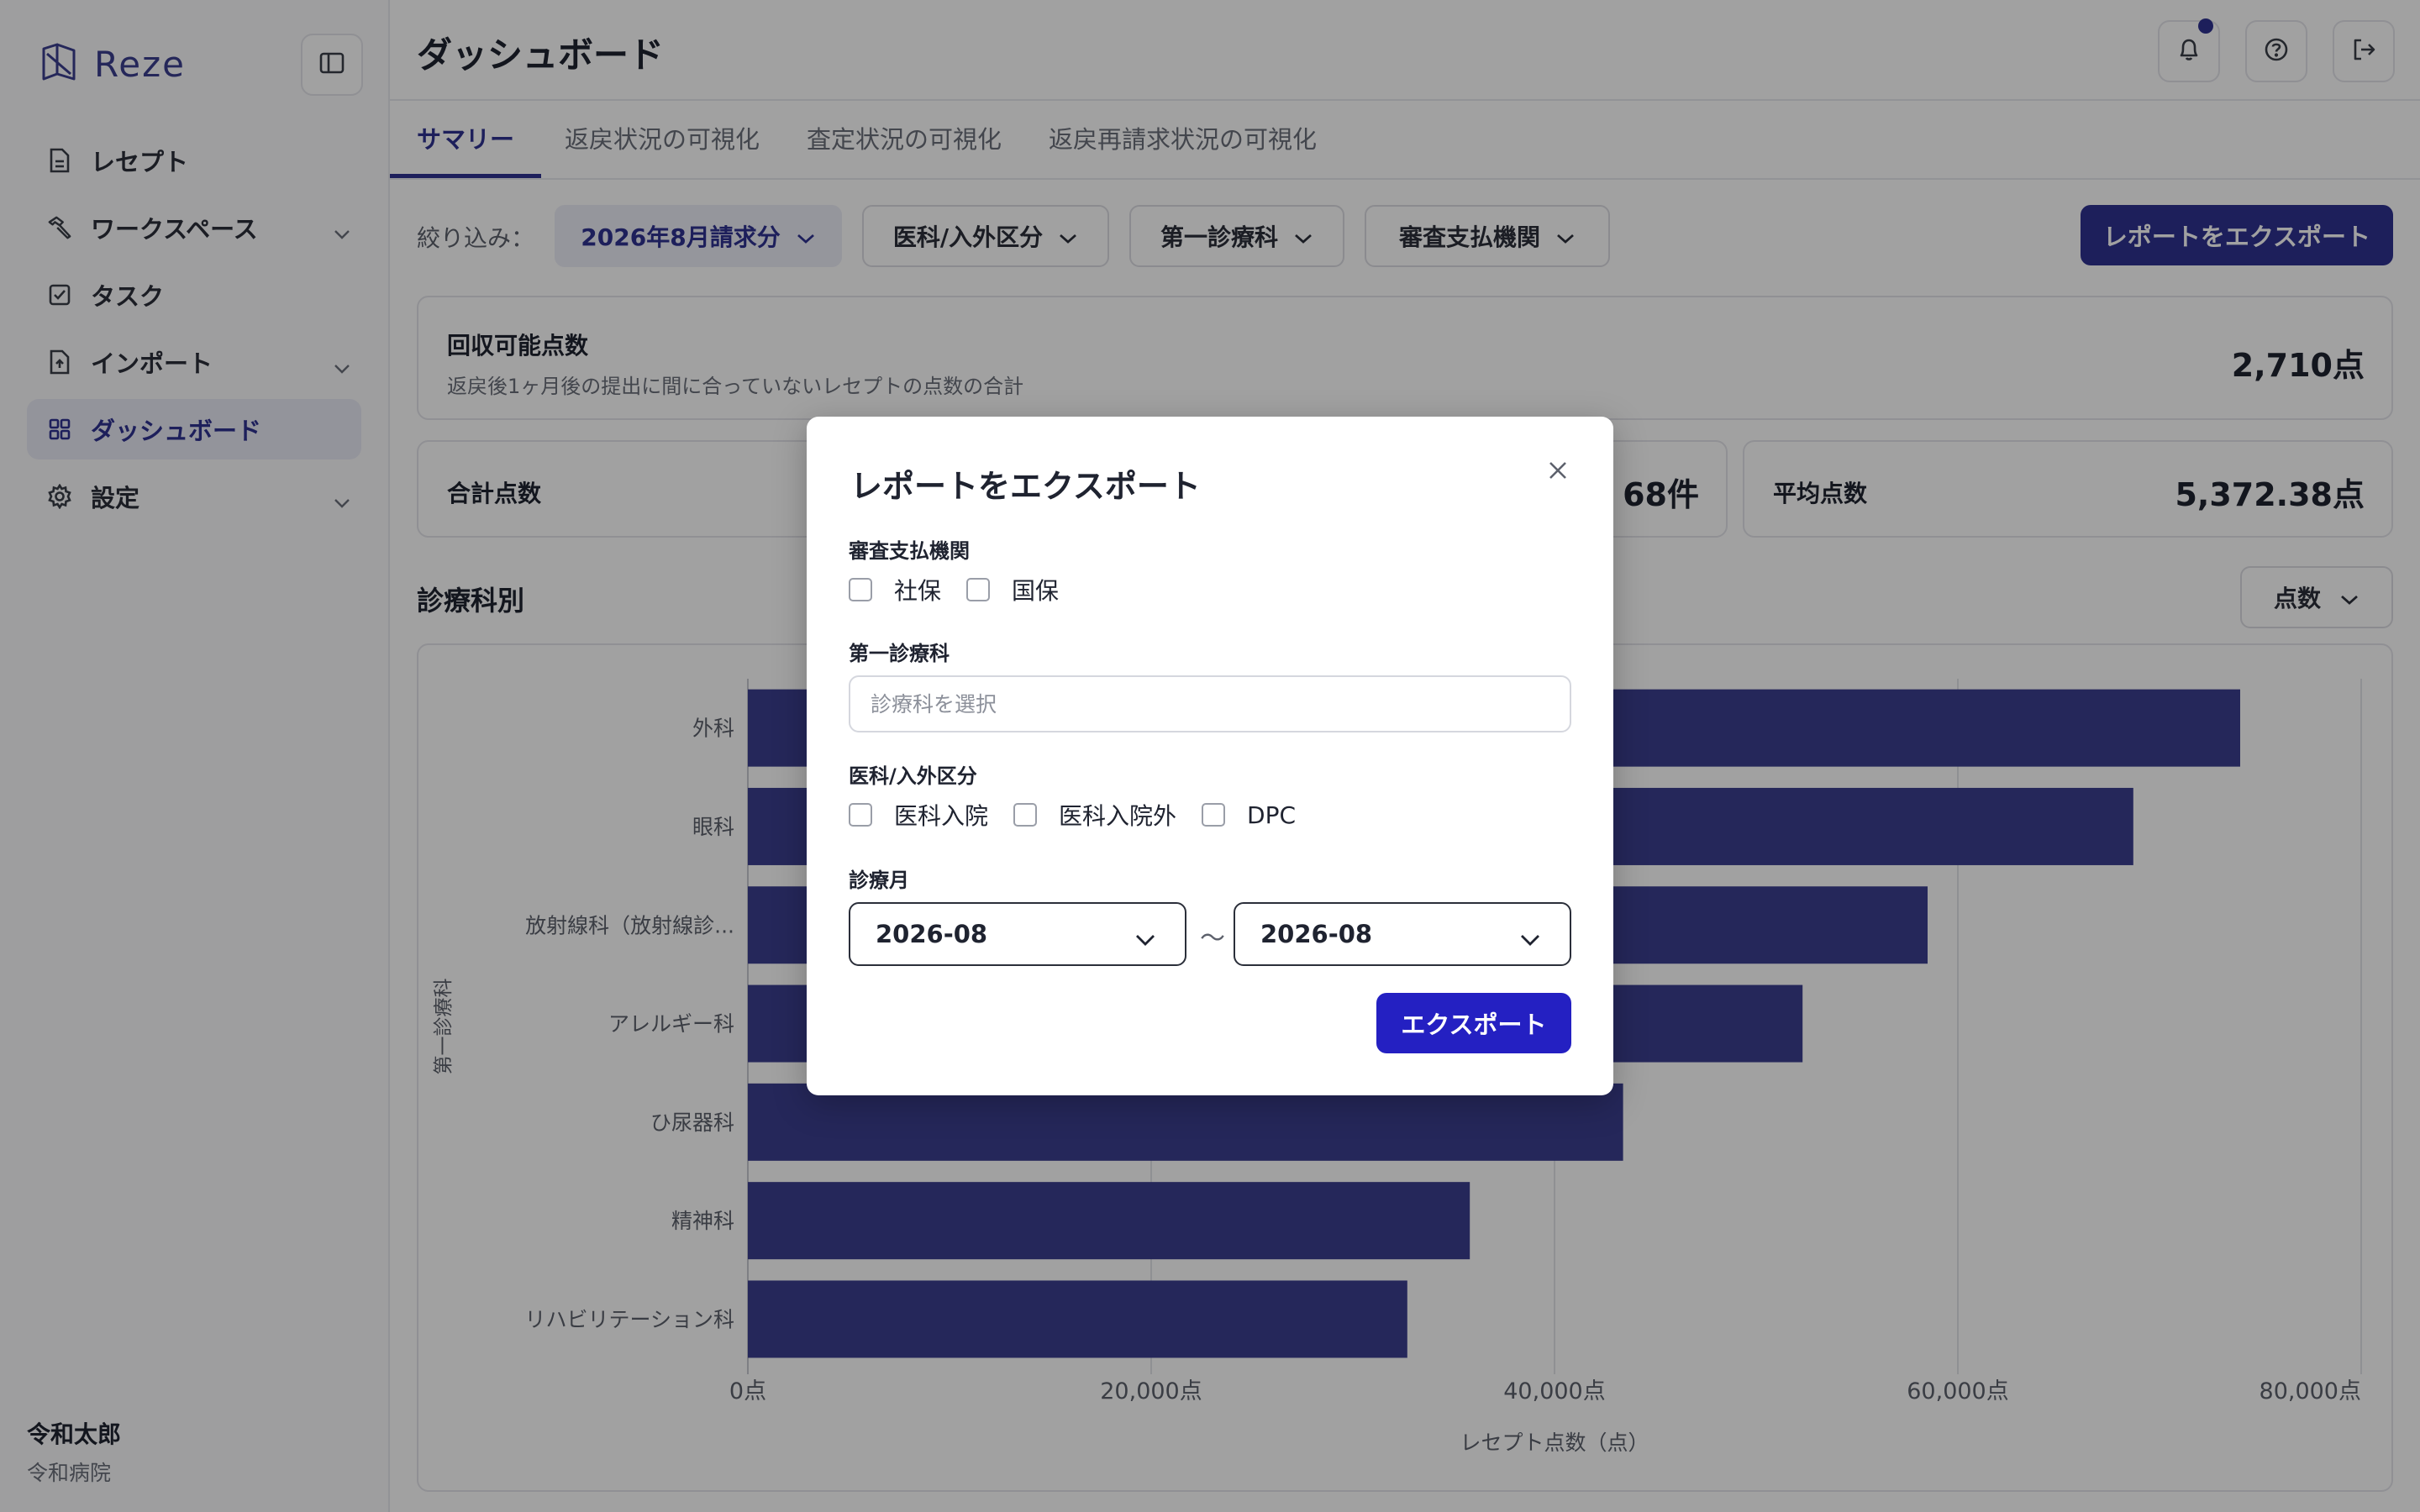 The width and height of the screenshot is (2420, 1512). Describe the element at coordinates (1118, 816) in the screenshot. I see `checkbox-label: 医科入院外` at that location.